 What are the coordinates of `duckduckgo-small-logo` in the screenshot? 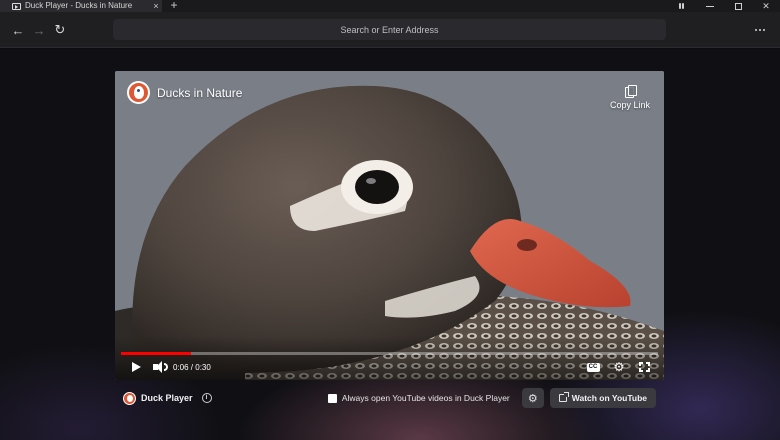 It's located at (129, 398).